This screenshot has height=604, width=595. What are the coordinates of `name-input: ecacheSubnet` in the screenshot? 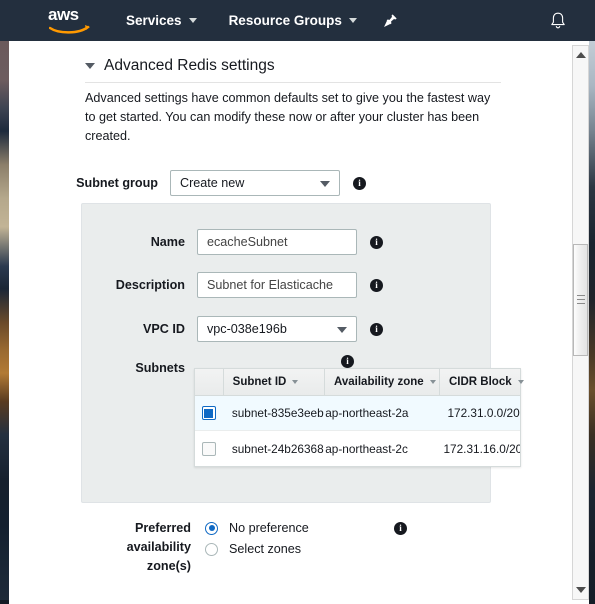 It's located at (277, 242).